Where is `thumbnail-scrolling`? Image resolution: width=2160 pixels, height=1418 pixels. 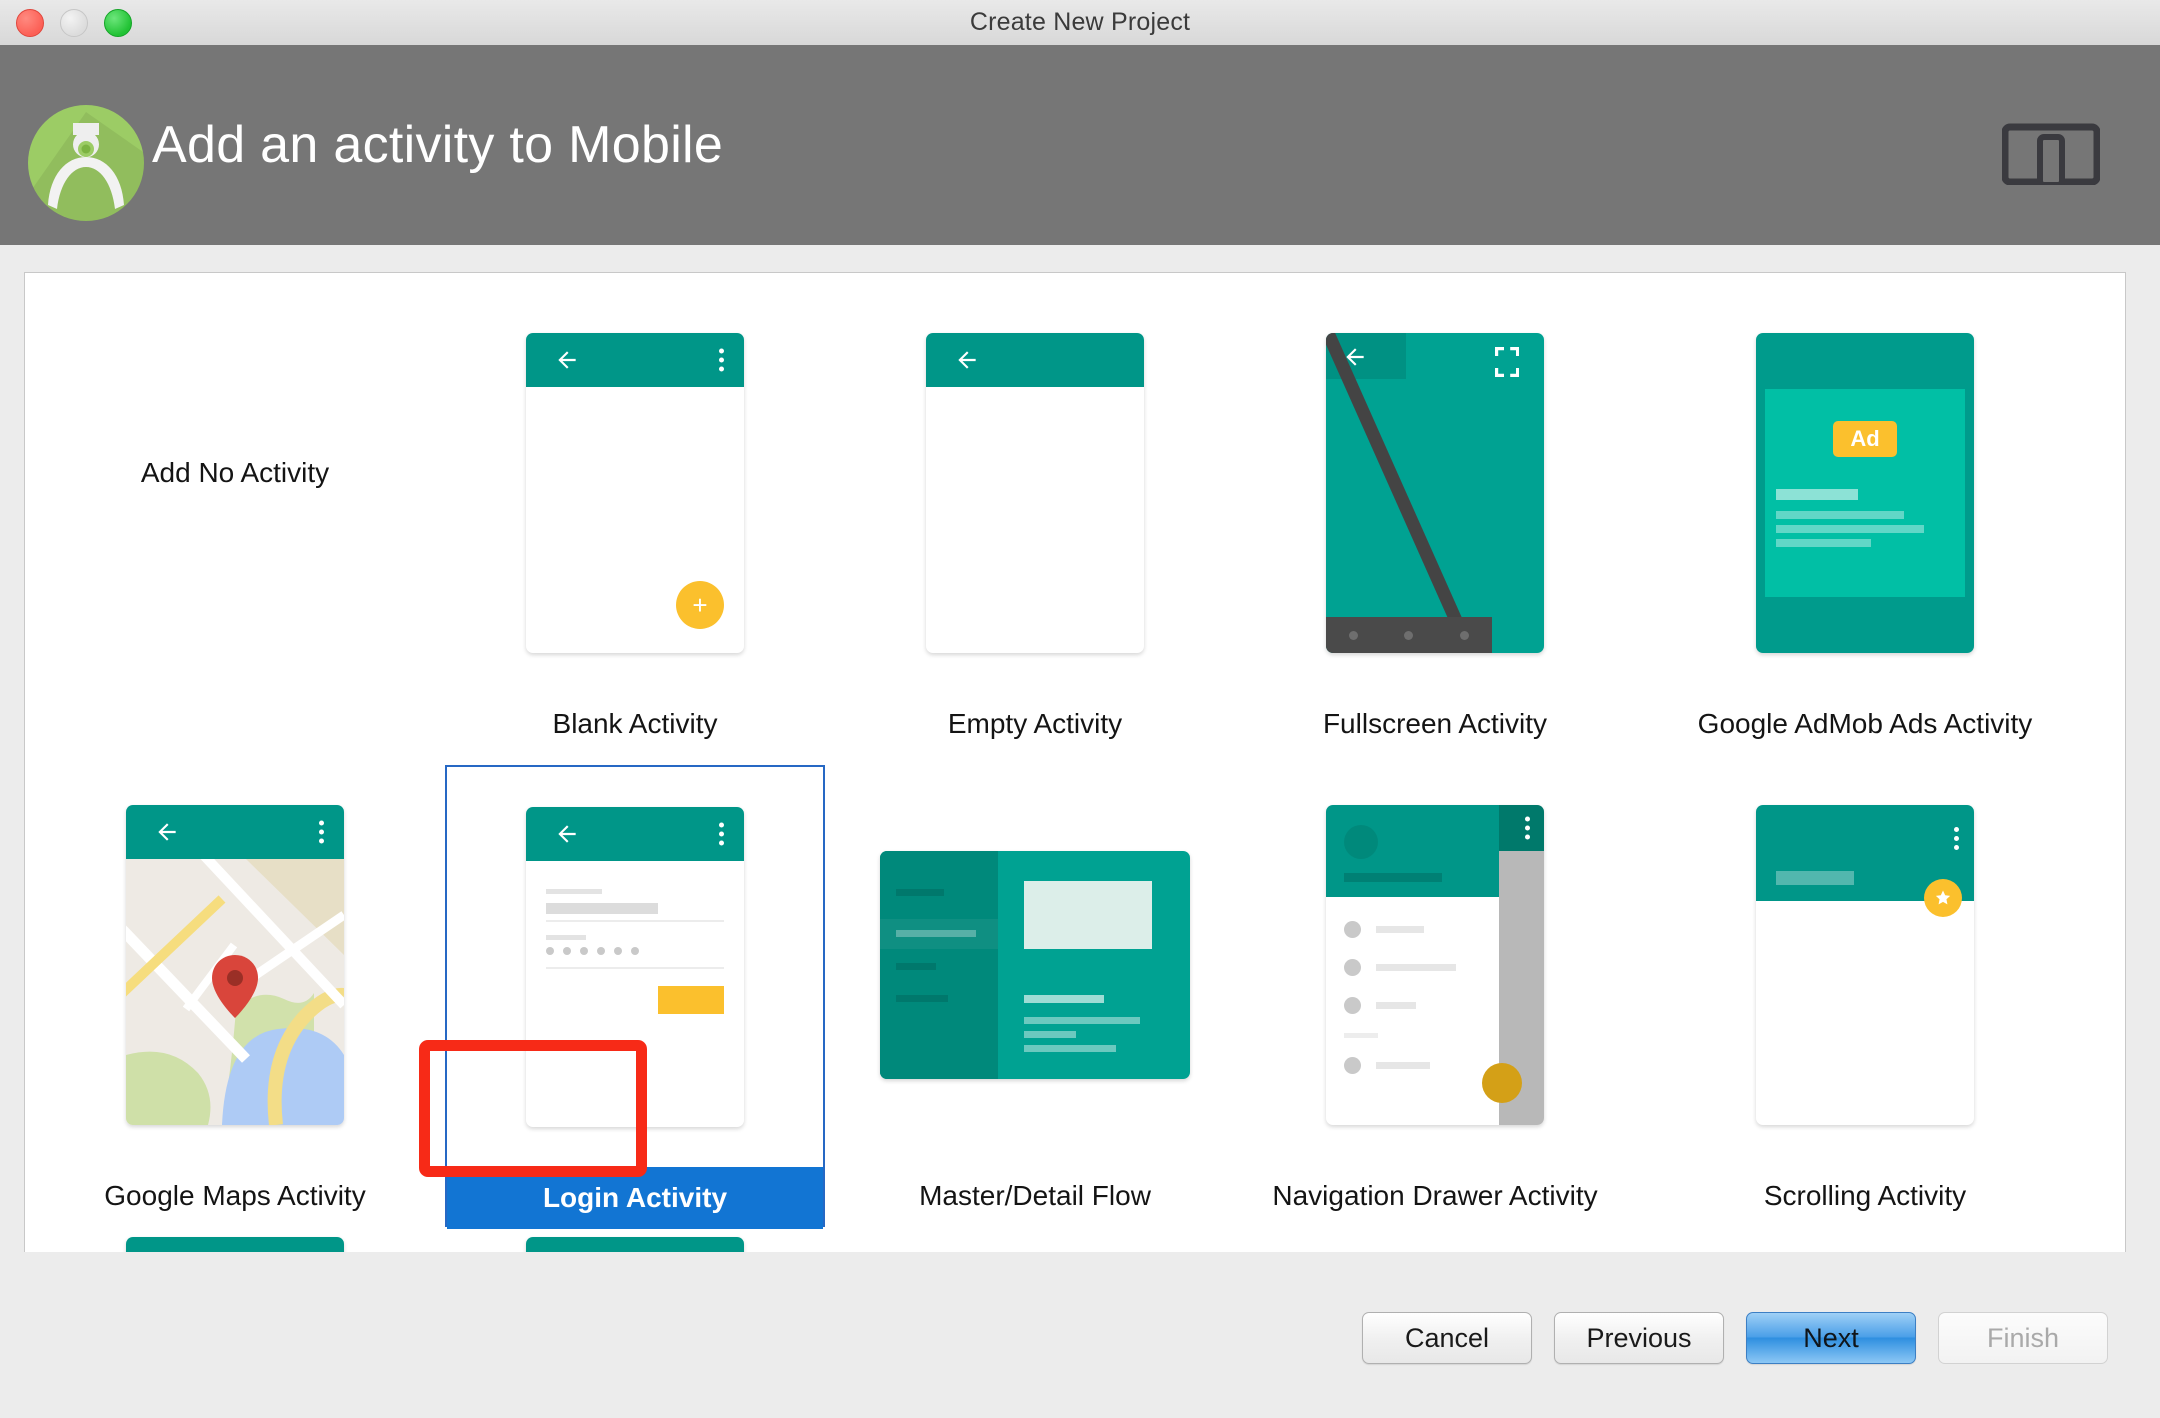
thumbnail-scrolling is located at coordinates (1865, 965).